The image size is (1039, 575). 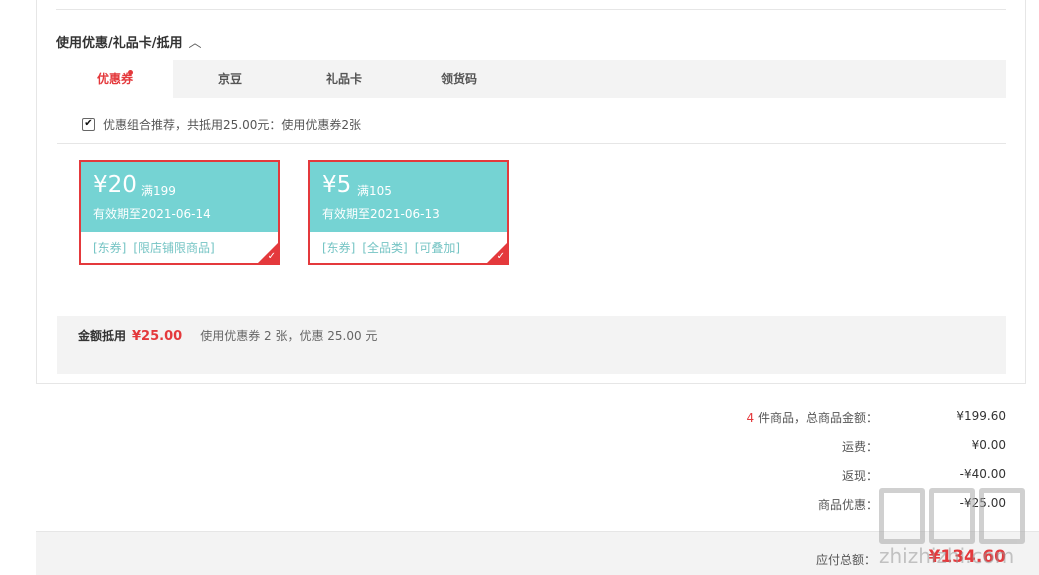 What do you see at coordinates (102, 336) in the screenshot?
I see `summary-label: 金额抵用` at bounding box center [102, 336].